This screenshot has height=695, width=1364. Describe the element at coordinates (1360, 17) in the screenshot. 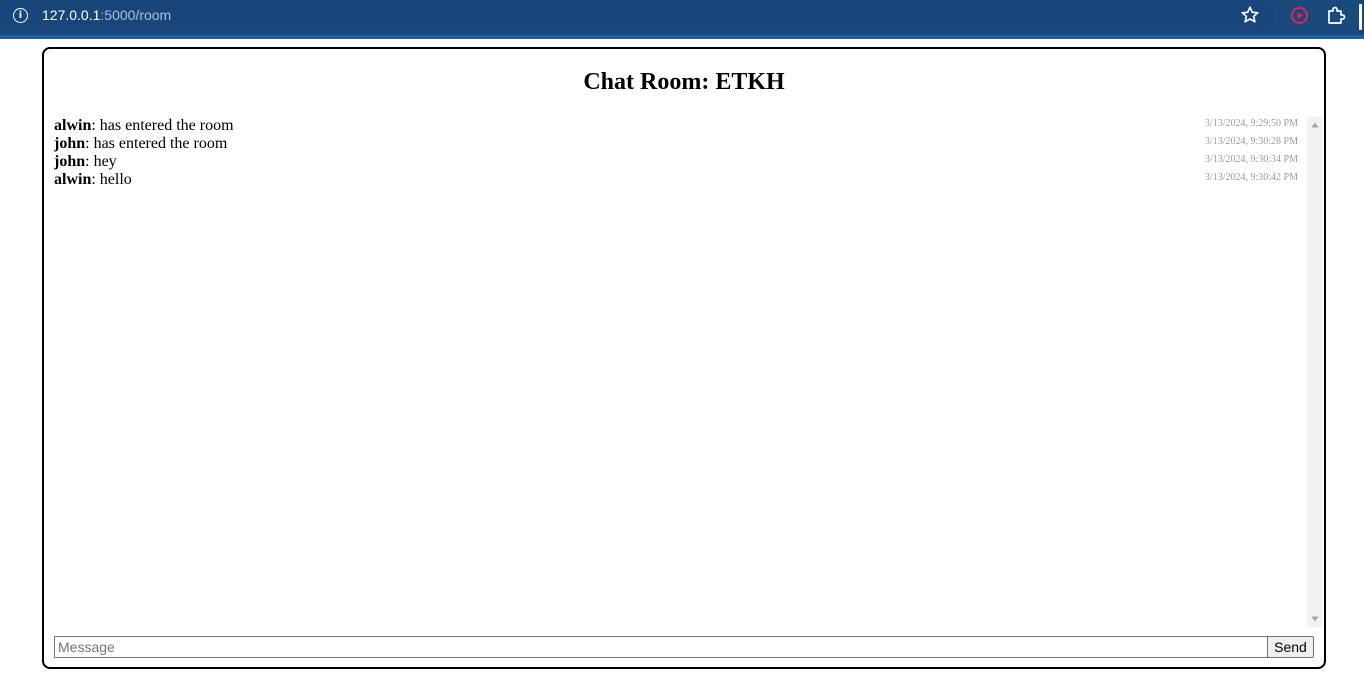

I see `toolbar-edge` at that location.